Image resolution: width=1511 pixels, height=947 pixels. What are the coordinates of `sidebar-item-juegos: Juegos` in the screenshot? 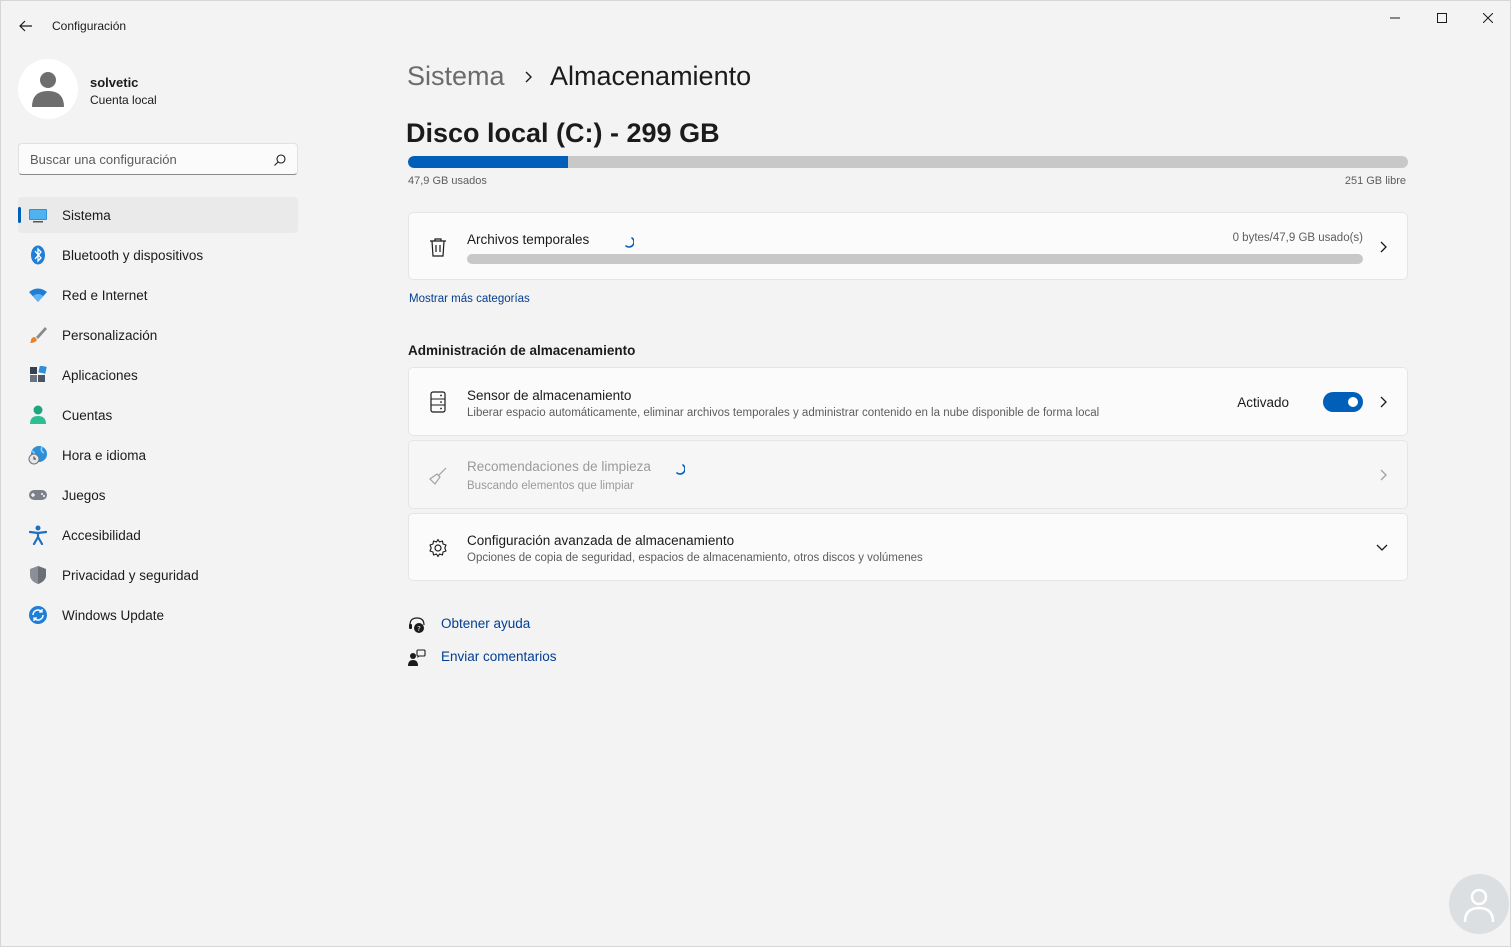 It's located at (158, 495).